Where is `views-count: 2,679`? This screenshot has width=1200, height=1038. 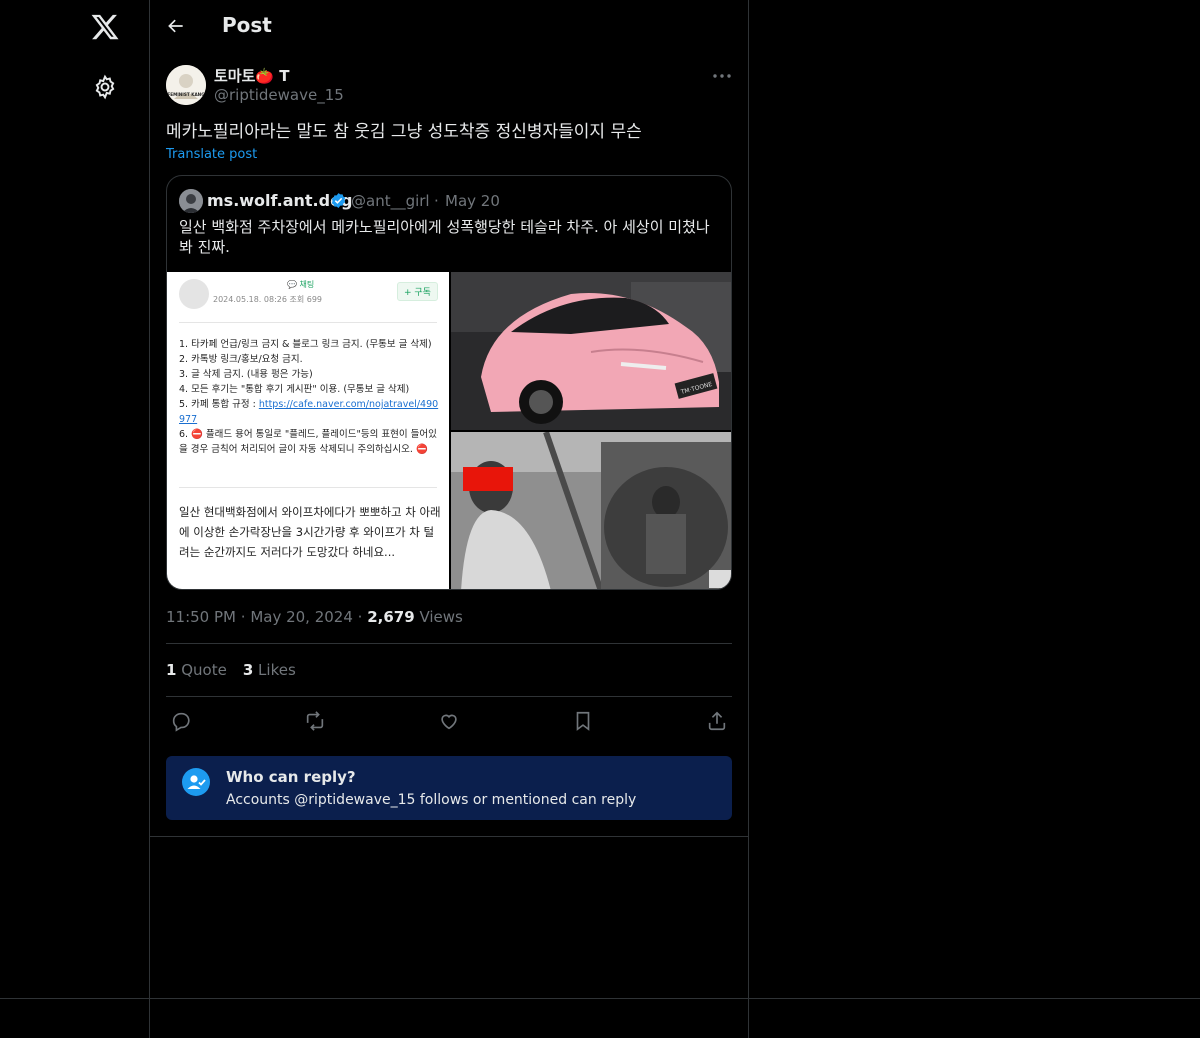
views-count: 2,679 is located at coordinates (391, 617).